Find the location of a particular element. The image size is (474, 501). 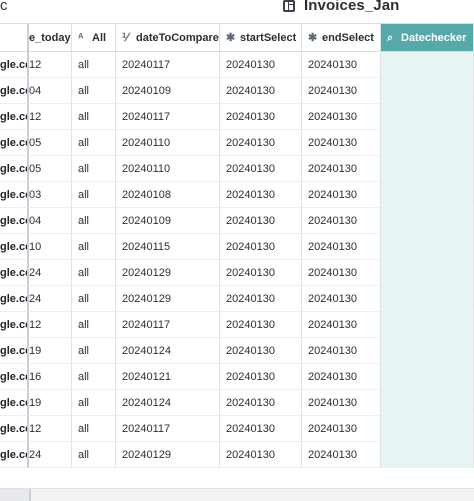

table-cell: 10 is located at coordinates (50, 247).